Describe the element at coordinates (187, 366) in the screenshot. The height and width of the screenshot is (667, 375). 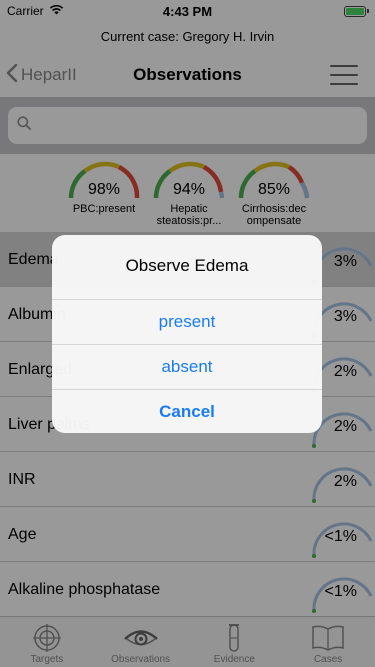
I see `option-absent-button: absent` at that location.